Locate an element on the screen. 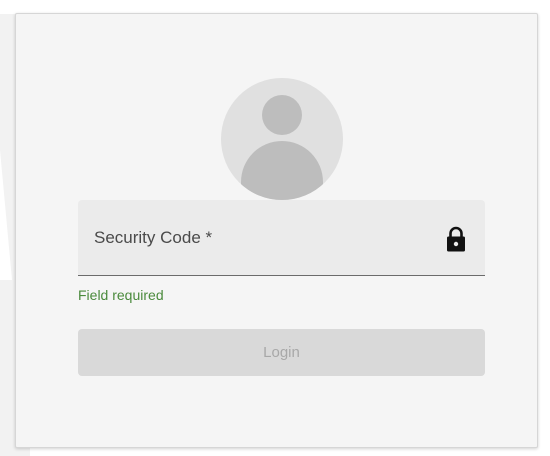 Image resolution: width=550 pixels, height=456 pixels. security-code-field is located at coordinates (281, 238).